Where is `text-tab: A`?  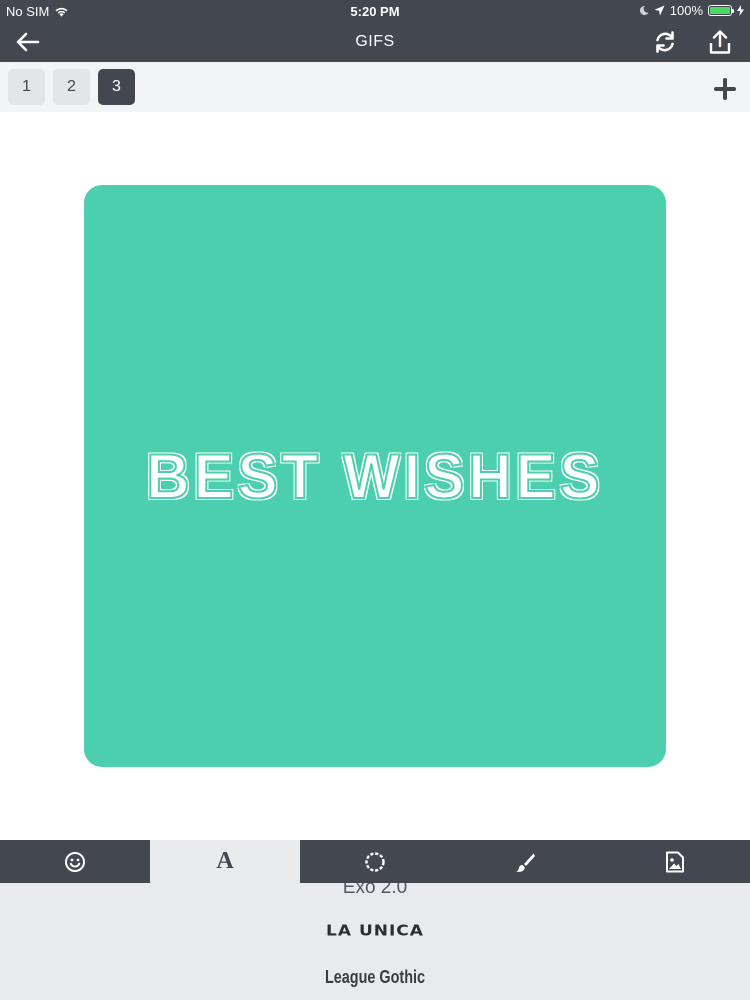 text-tab: A is located at coordinates (225, 861).